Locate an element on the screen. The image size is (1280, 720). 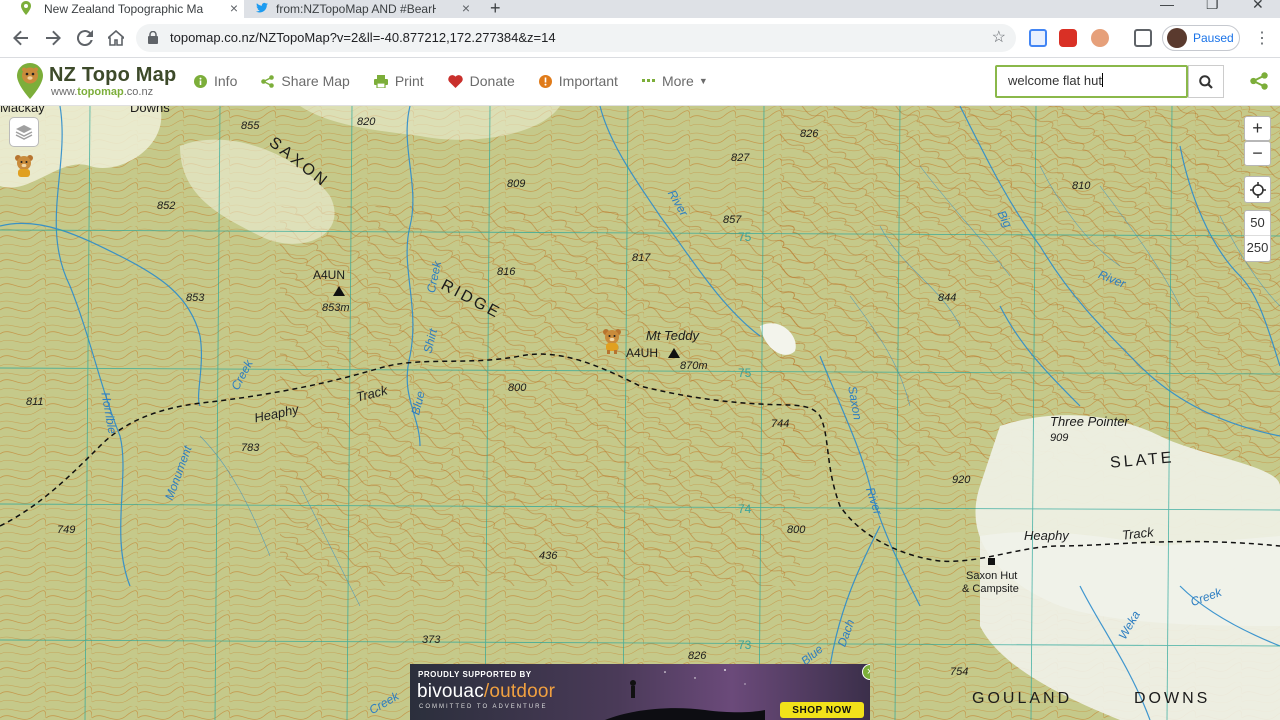
avatar is located at coordinates (1177, 38).